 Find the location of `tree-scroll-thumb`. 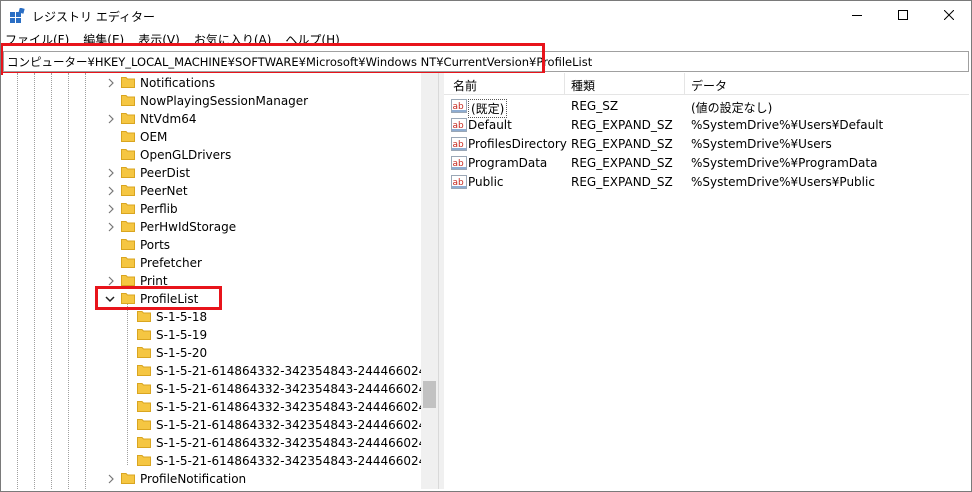

tree-scroll-thumb is located at coordinates (429, 394).